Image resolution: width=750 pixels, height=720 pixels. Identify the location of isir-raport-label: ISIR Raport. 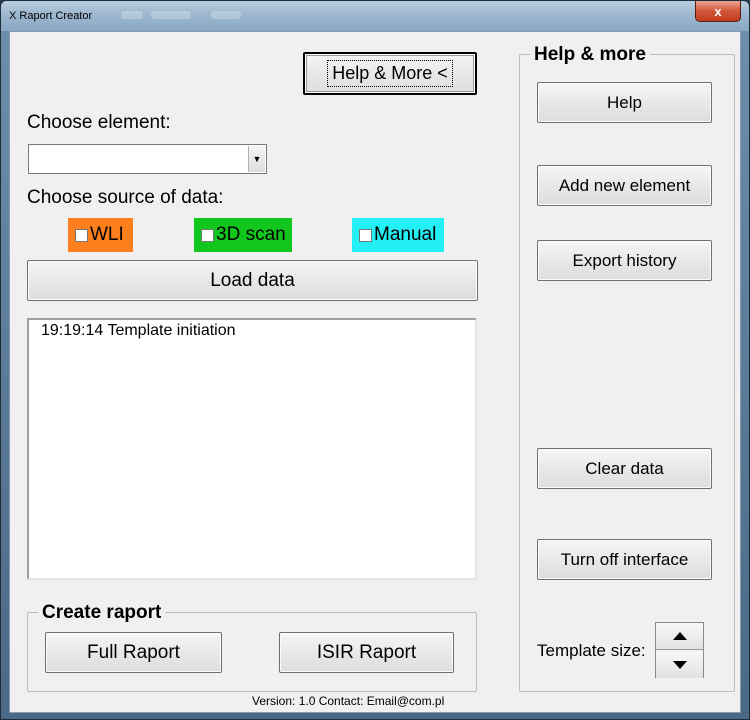
(366, 652).